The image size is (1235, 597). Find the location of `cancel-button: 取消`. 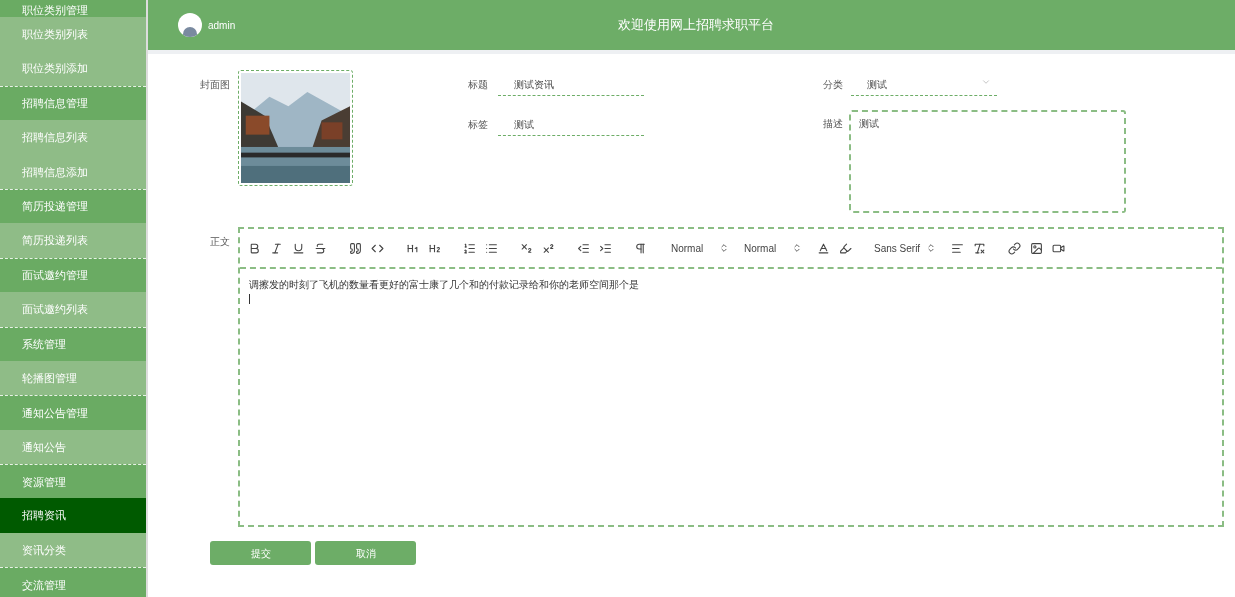

cancel-button: 取消 is located at coordinates (365, 553).